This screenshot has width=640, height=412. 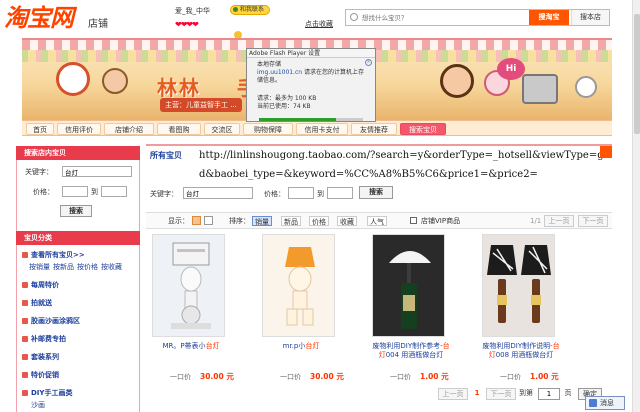 I want to click on main-search-button: 搜索, so click(x=376, y=192).